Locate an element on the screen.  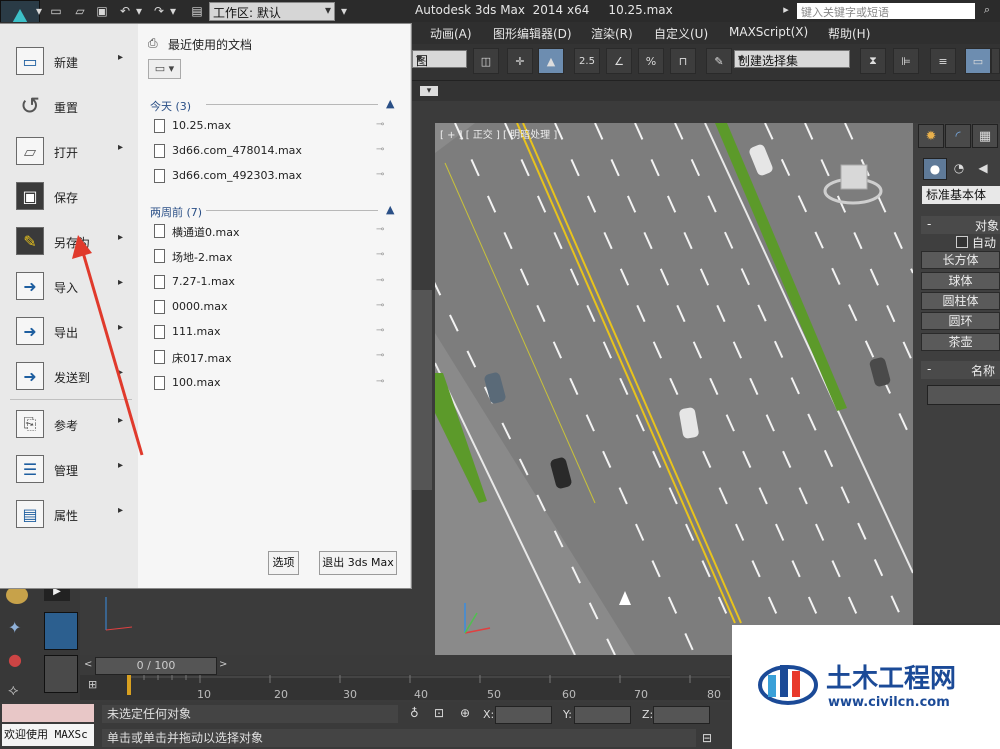
menu-customize: 自定义(U) is located at coordinates (681, 33).